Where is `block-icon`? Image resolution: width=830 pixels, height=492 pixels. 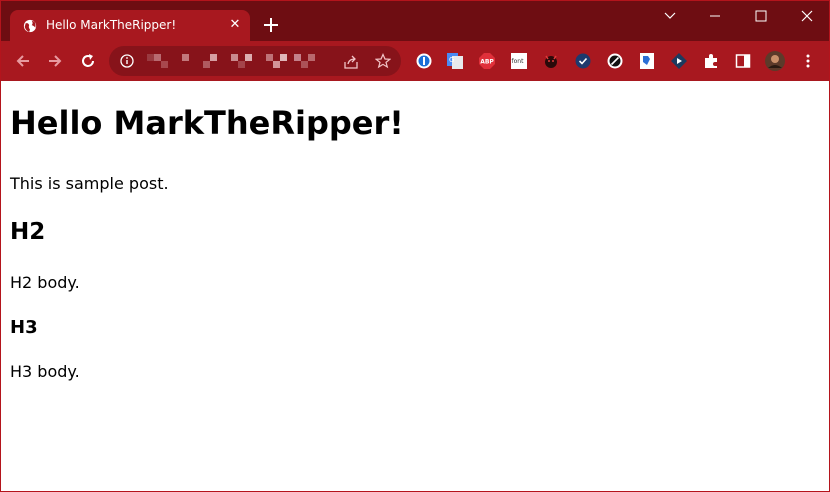 block-icon is located at coordinates (615, 61).